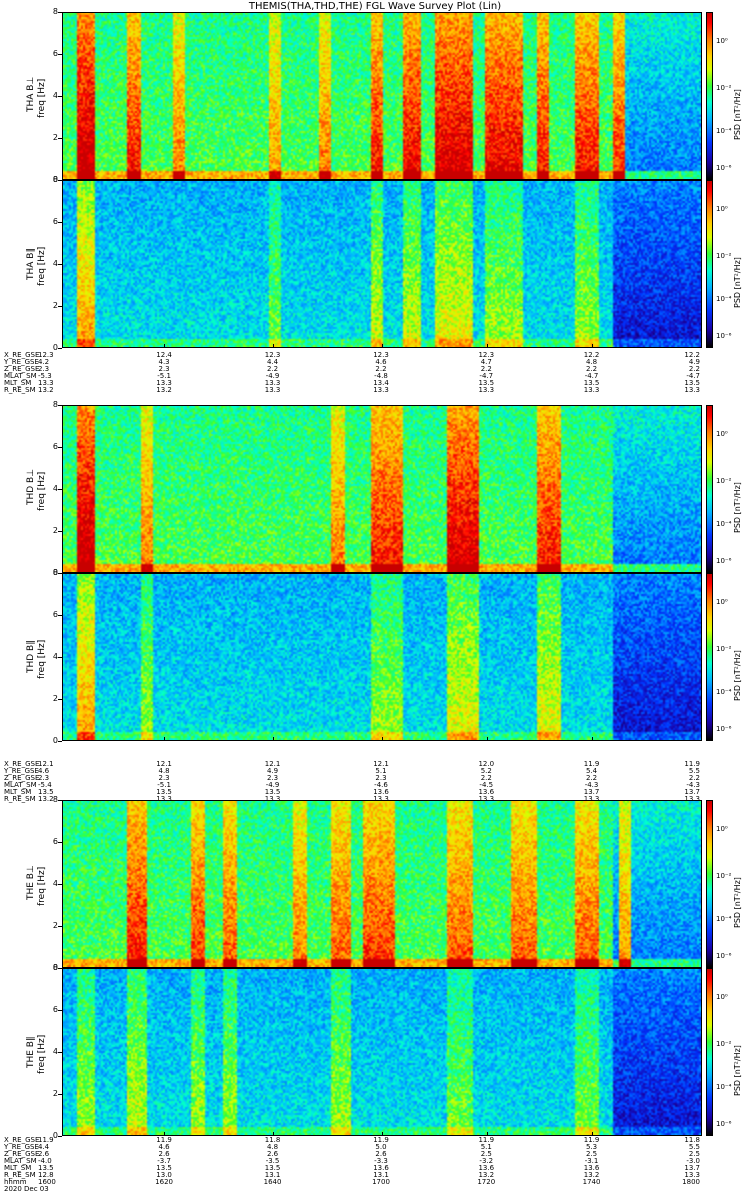 The width and height of the screenshot is (750, 1200). Describe the element at coordinates (31, 882) in the screenshot. I see `panel-label: THE B⊥` at that location.